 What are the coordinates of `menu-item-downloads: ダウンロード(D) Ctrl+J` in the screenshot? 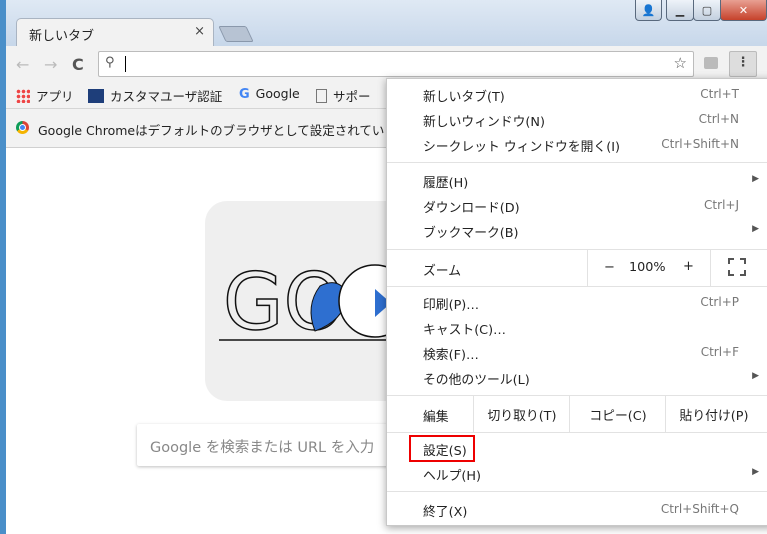 It's located at (577, 205).